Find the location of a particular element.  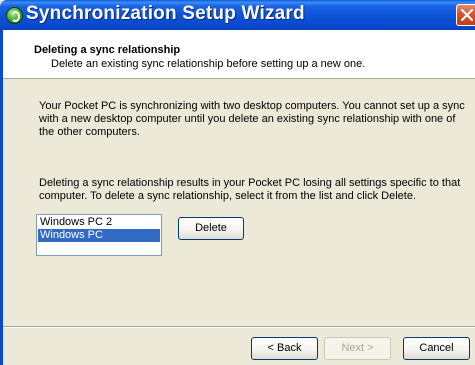

title-bar: Synchronization Setup Wizard is located at coordinates (237, 15).